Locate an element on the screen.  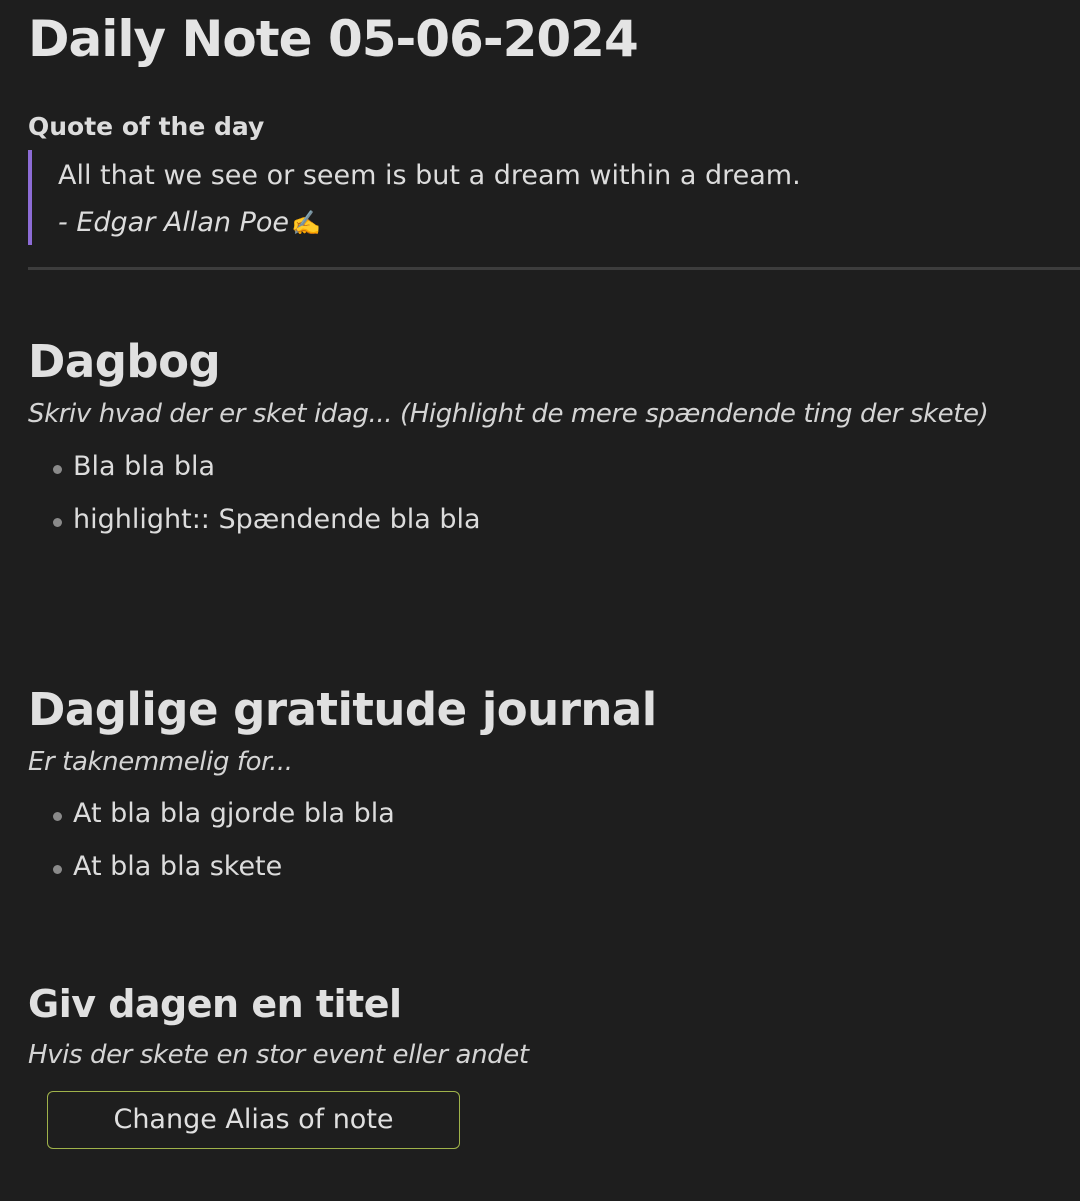
change-alias-button: Change Alias of note is located at coordinates (253, 1120).